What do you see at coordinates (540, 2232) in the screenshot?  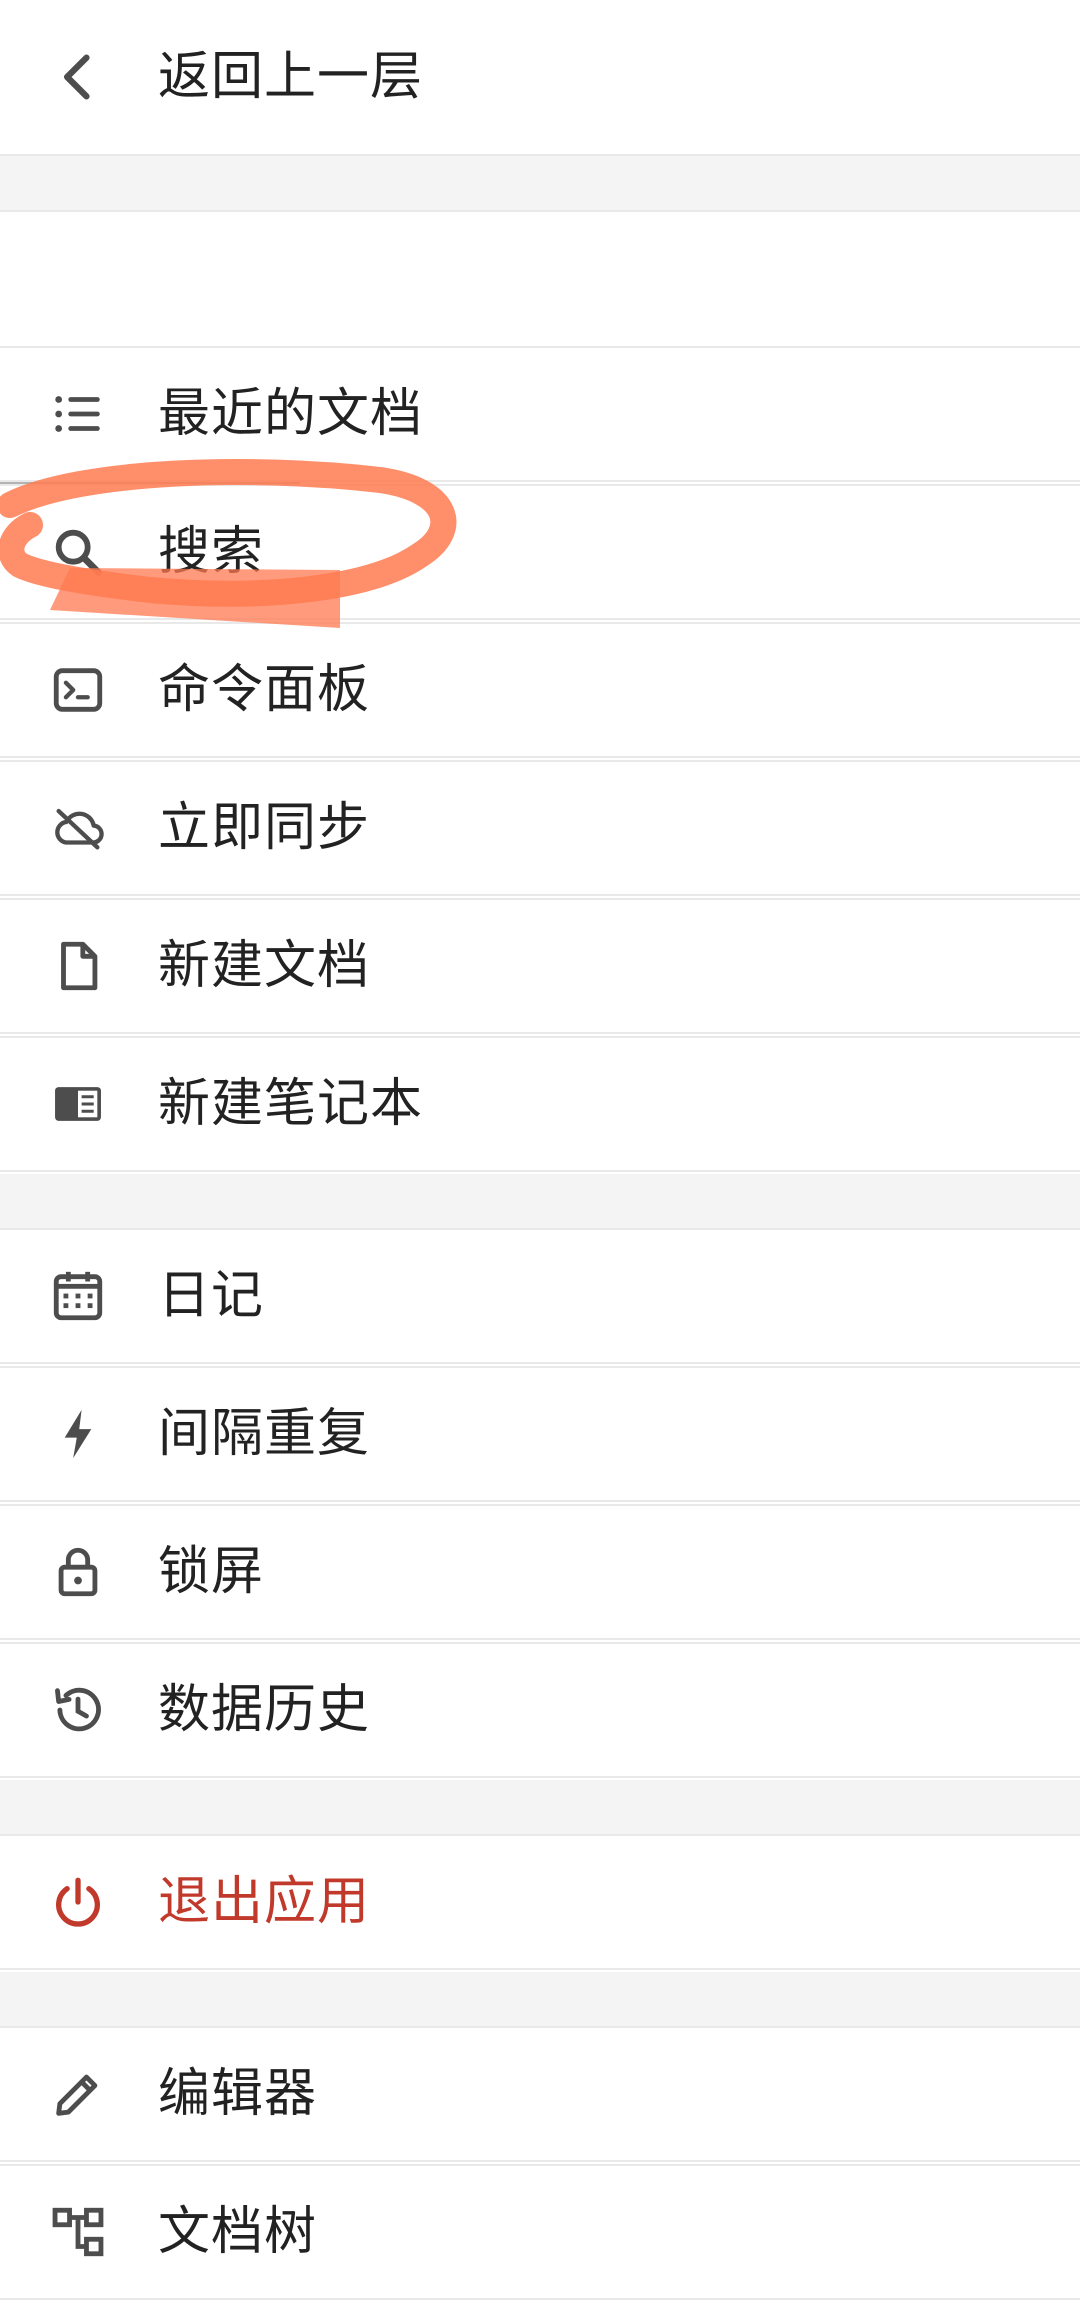 I see `menu-item-doc-tree: 文档树` at bounding box center [540, 2232].